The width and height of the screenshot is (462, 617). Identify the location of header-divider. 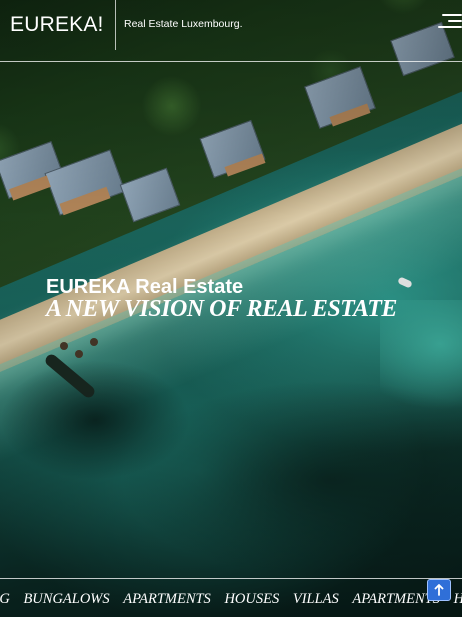
(115, 25).